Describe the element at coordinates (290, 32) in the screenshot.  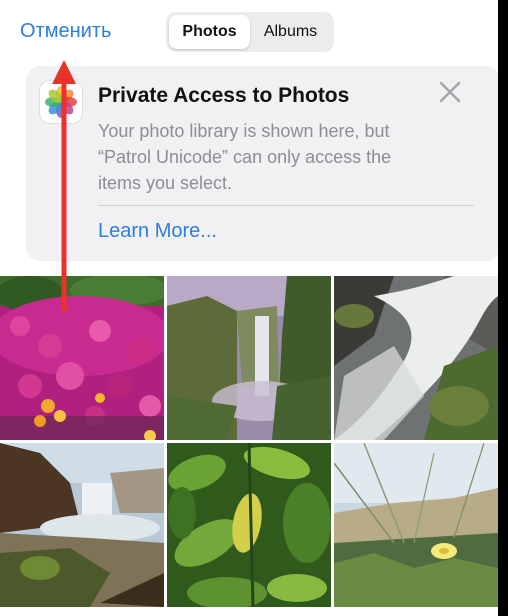
I see `tab-albums: Albums` at that location.